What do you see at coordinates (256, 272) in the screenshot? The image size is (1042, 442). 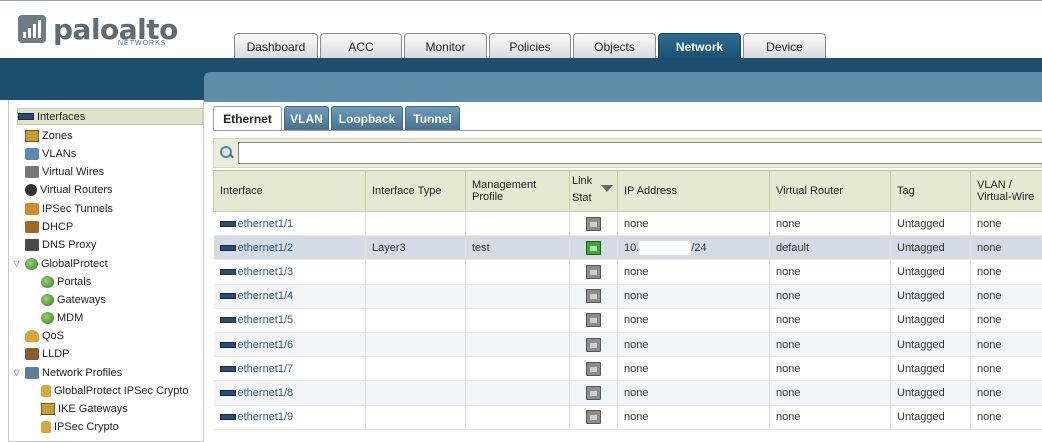 I see `interface-link: ethernet1/3` at bounding box center [256, 272].